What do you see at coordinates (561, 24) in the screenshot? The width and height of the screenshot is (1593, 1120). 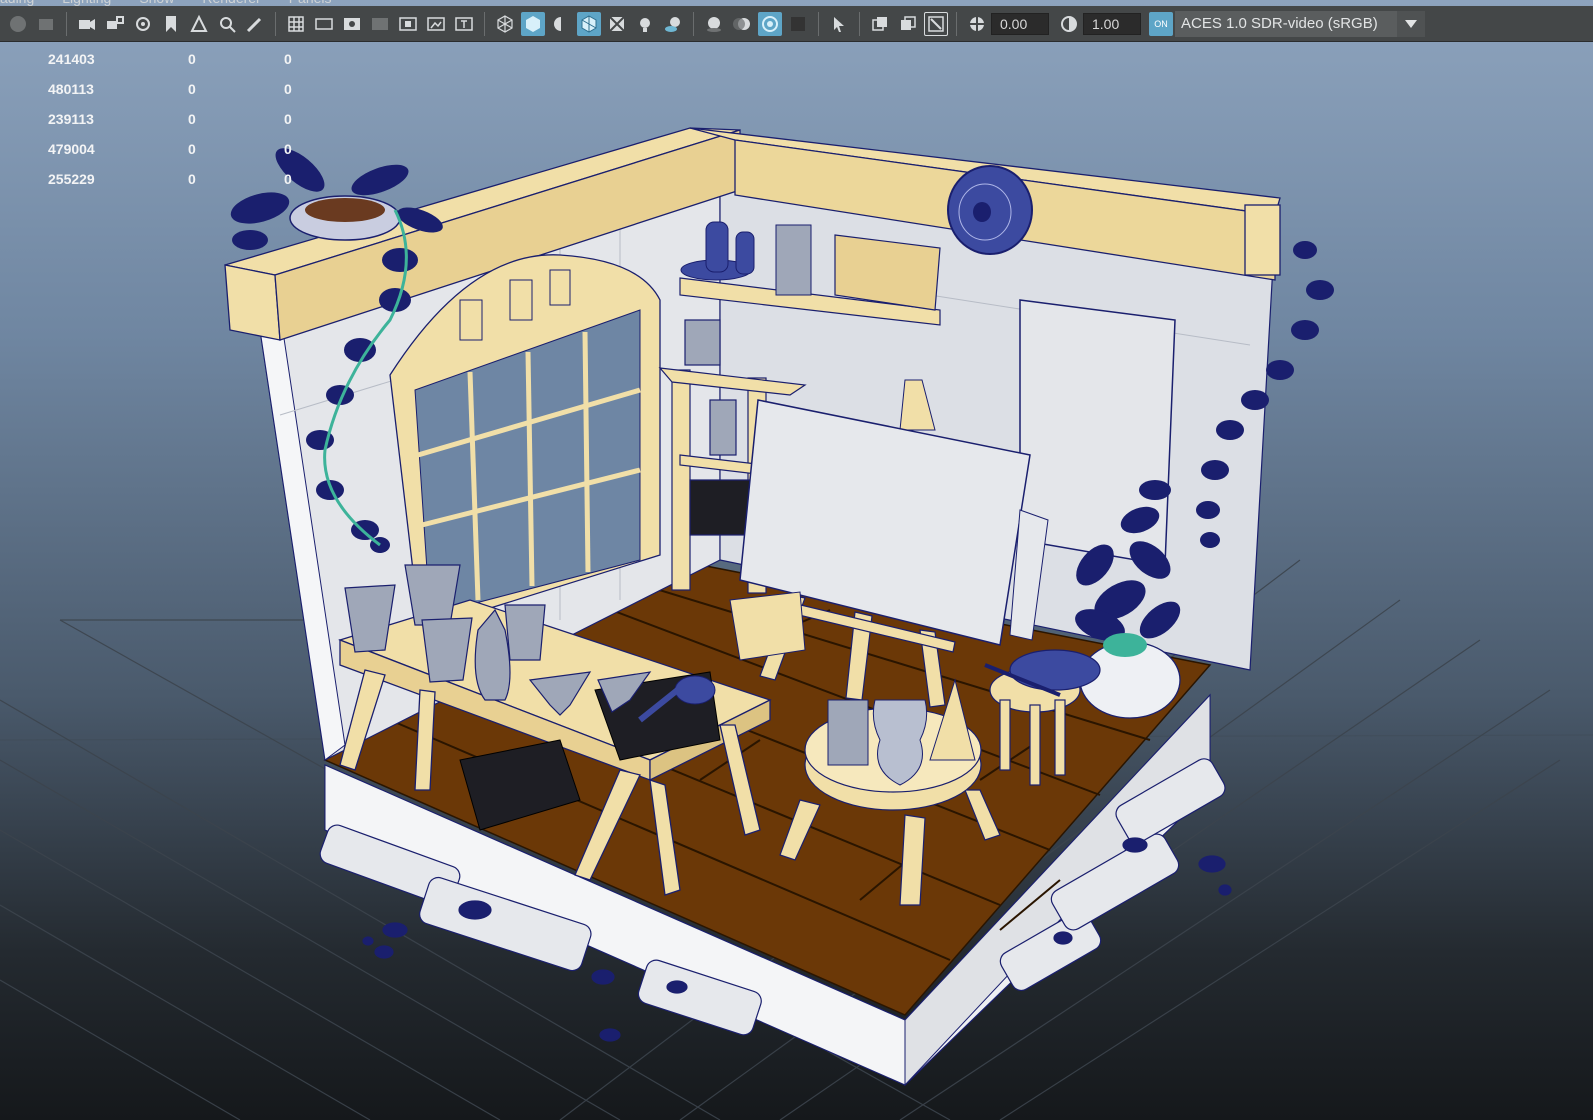 I see `default-material-icon` at bounding box center [561, 24].